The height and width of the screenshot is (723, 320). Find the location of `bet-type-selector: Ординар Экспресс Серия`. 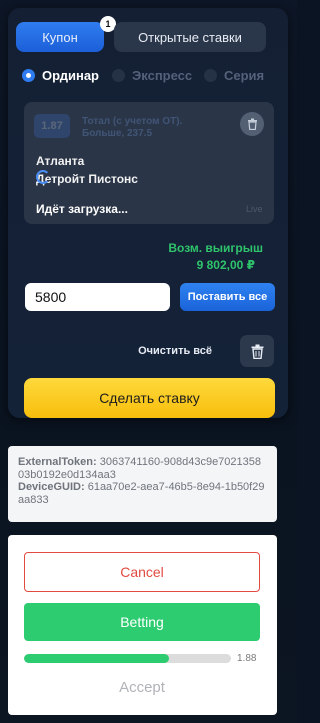

bet-type-selector: Ординар Экспресс Серия is located at coordinates (154, 76).